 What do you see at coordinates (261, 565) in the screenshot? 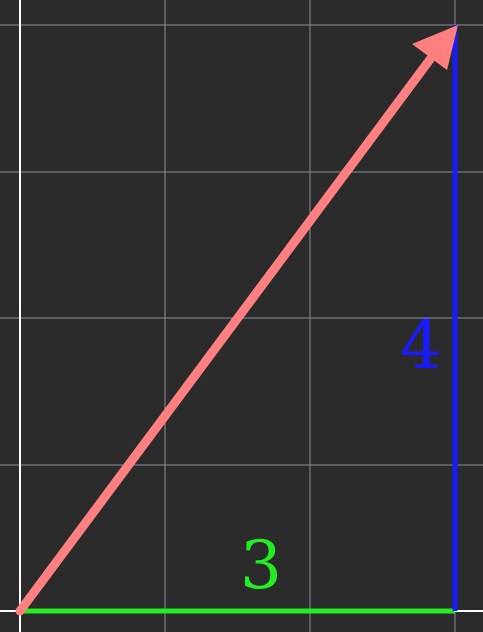
I see `horizontal-side-label: 3` at bounding box center [261, 565].